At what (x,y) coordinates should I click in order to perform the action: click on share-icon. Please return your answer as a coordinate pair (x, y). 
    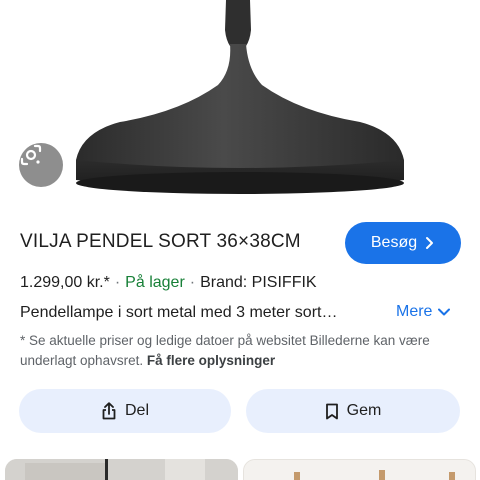
    Looking at the image, I should click on (109, 411).